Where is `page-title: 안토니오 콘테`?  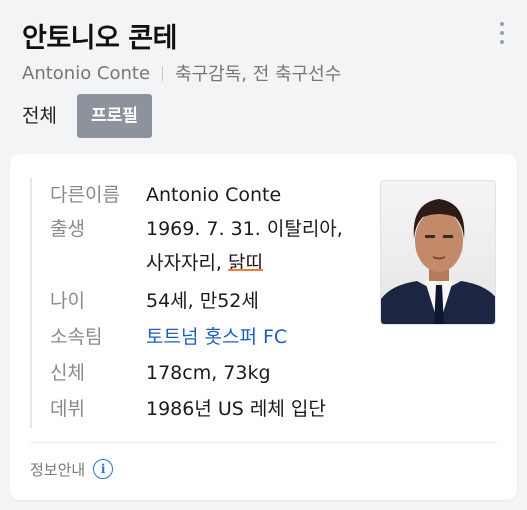
page-title: 안토니오 콘테 is located at coordinates (99, 38).